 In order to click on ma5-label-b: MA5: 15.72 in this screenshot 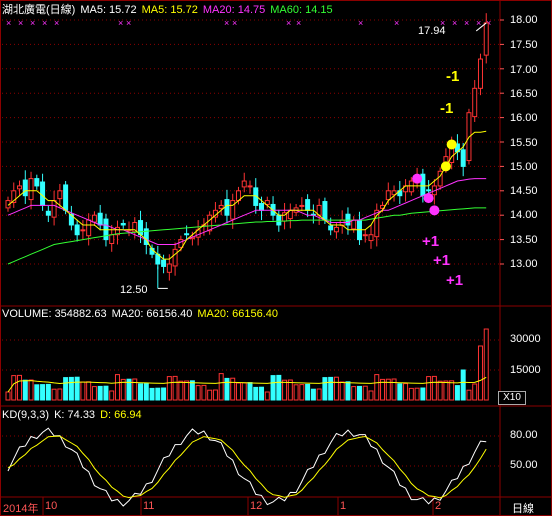, I will do `click(169, 10)`.